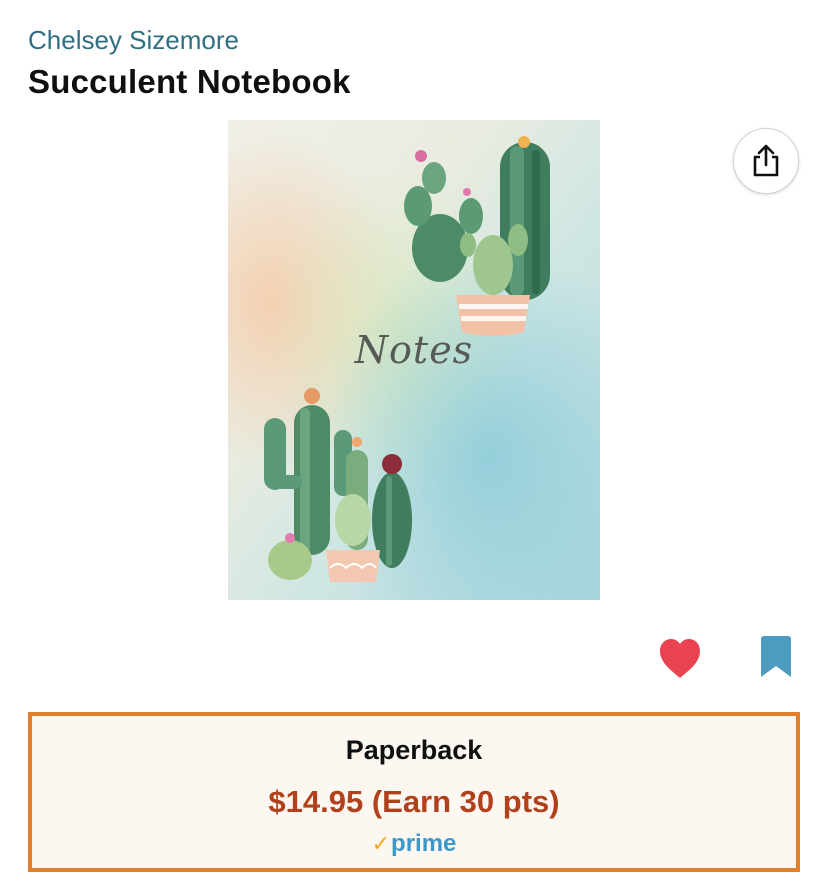 This screenshot has height=894, width=828. I want to click on save-button, so click(776, 657).